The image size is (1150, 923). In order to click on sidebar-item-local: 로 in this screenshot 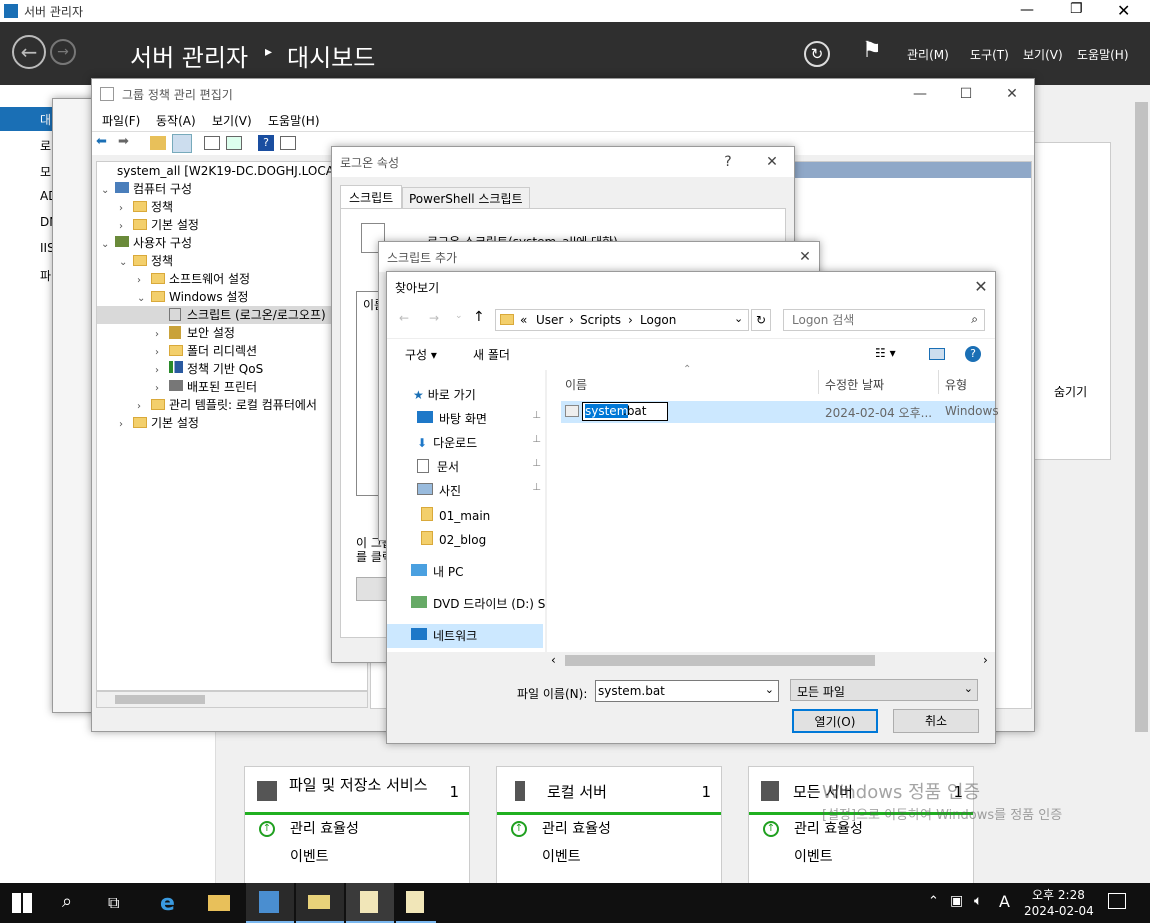, I will do `click(45, 145)`.